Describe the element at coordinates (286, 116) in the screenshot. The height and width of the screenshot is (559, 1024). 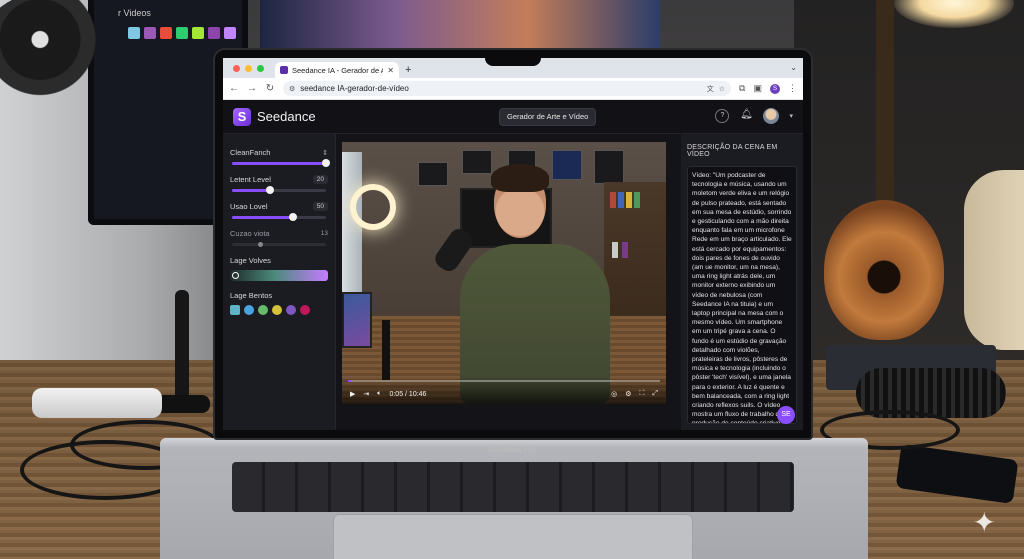
I see `app-logo-text: Seedance` at that location.